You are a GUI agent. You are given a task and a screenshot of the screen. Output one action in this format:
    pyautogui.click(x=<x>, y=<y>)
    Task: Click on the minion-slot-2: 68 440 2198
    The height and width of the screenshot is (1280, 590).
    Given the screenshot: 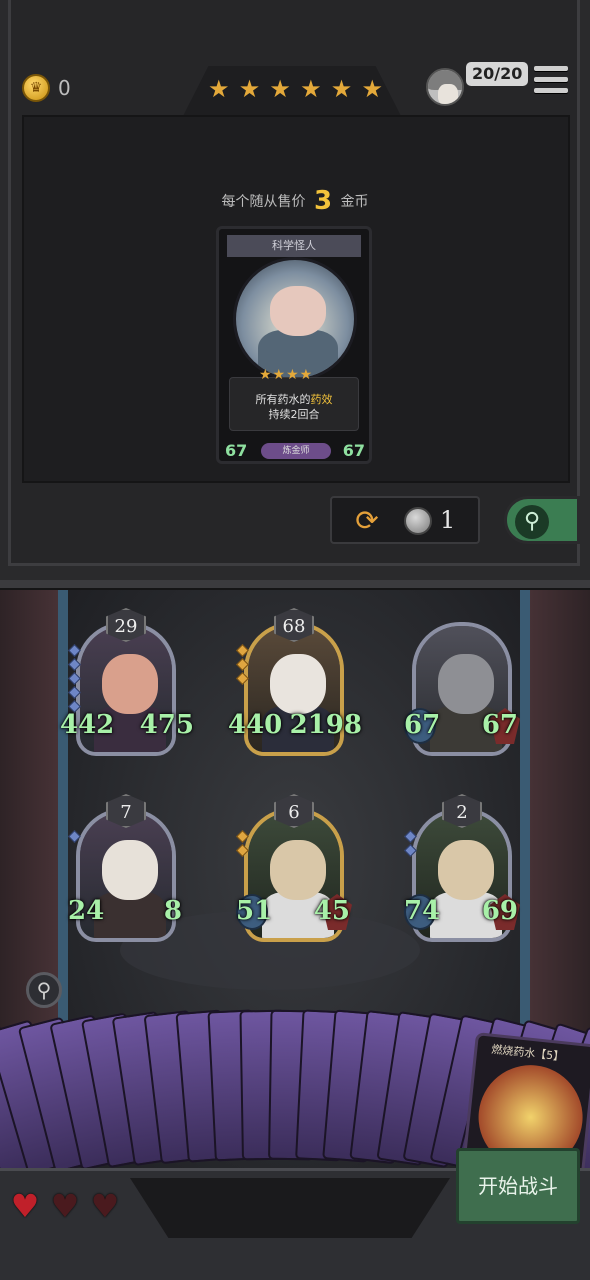 What is the action you would take?
    pyautogui.click(x=295, y=683)
    